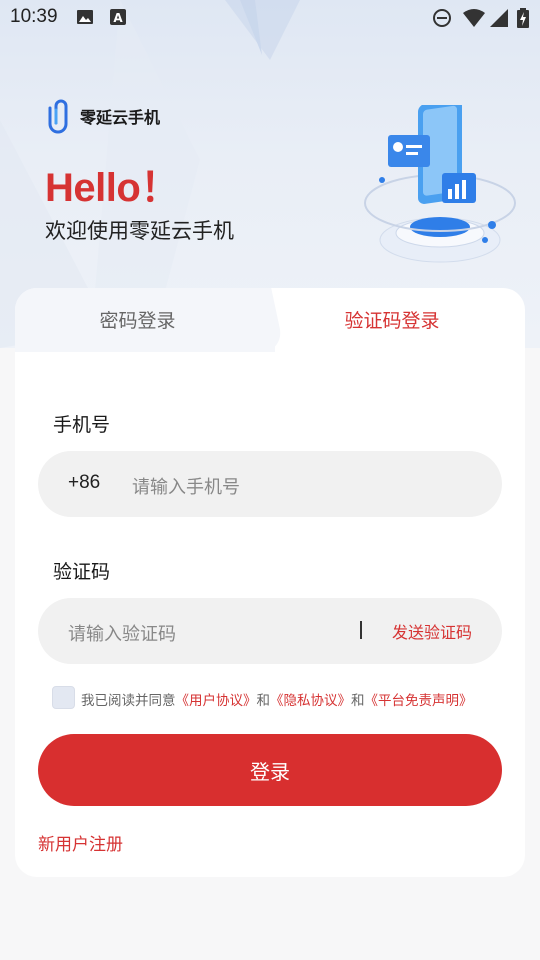 This screenshot has height=960, width=540. What do you see at coordinates (128, 701) in the screenshot?
I see `agreement-prefix: 我已阅读并同意` at bounding box center [128, 701].